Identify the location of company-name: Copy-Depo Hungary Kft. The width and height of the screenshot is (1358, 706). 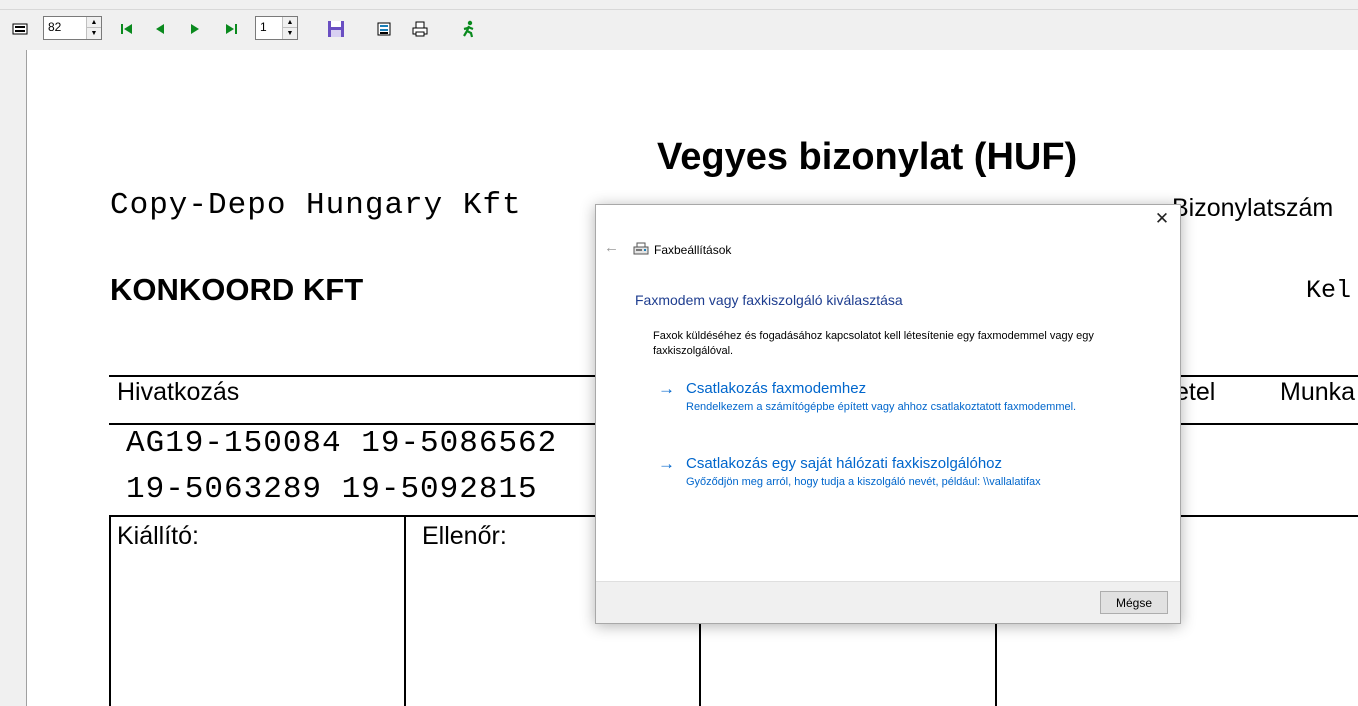
(316, 205).